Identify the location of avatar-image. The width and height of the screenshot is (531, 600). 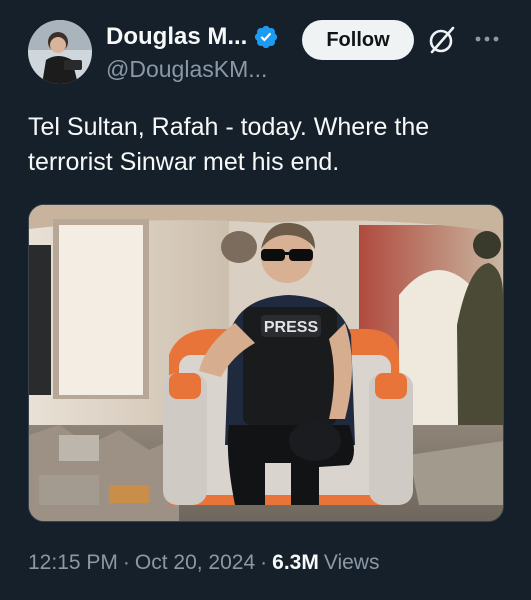
(60, 52).